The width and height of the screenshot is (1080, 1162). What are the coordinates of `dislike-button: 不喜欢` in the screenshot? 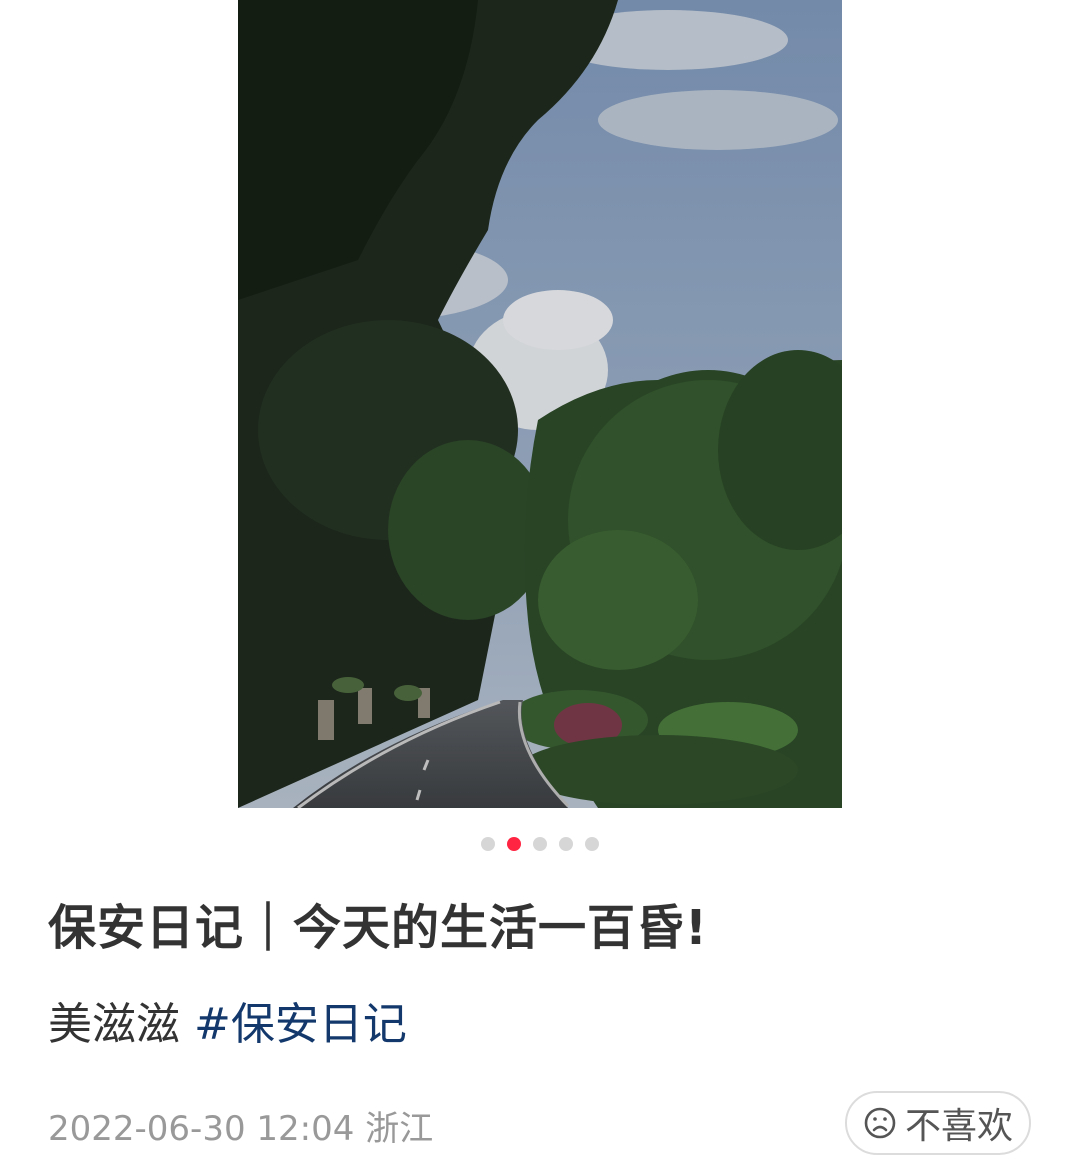 It's located at (938, 1123).